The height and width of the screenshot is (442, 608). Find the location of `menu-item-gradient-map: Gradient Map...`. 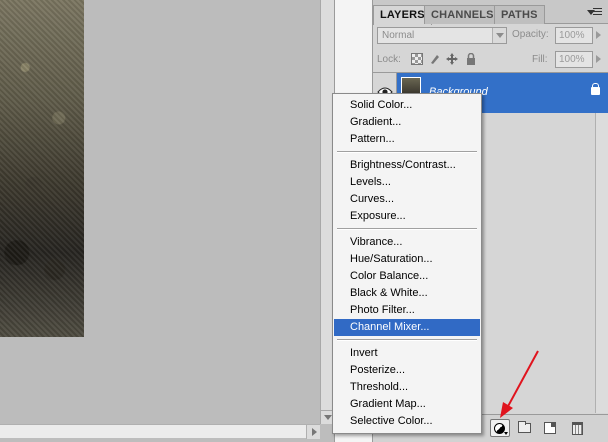

menu-item-gradient-map: Gradient Map... is located at coordinates (407, 404).